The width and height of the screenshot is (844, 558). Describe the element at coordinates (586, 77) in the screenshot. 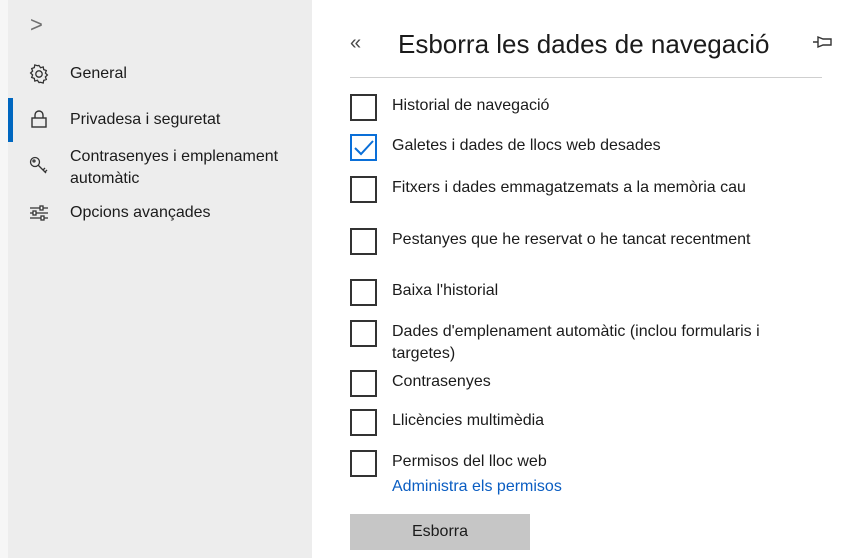

I see `divider` at that location.